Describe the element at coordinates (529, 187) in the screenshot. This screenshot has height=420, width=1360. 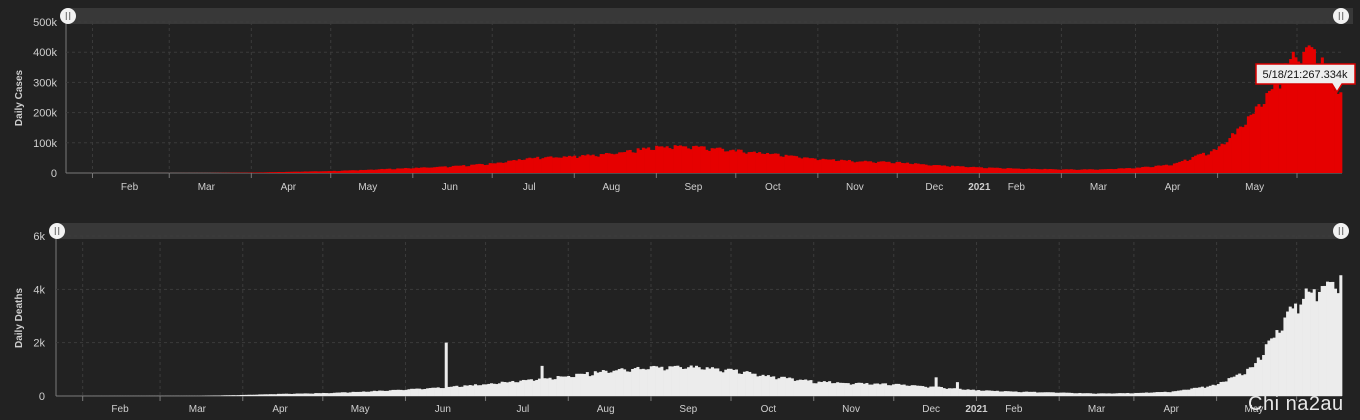
I see `x-tick-label: Jul` at that location.